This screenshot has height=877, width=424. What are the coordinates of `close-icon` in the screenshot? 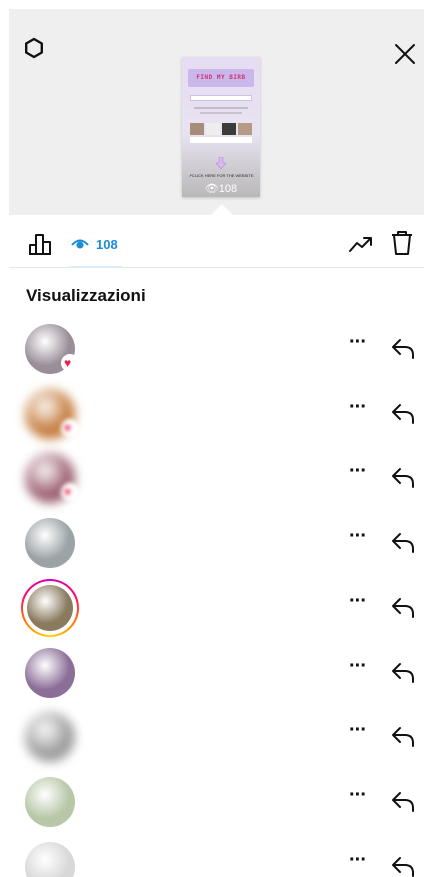 It's located at (405, 54).